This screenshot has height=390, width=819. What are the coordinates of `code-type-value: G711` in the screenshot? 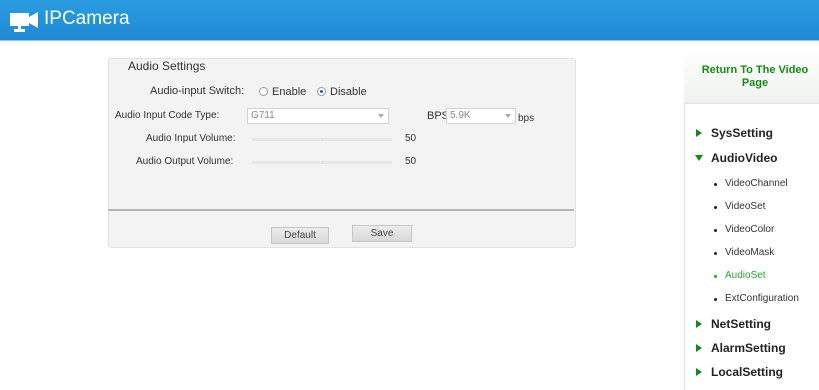 It's located at (263, 115).